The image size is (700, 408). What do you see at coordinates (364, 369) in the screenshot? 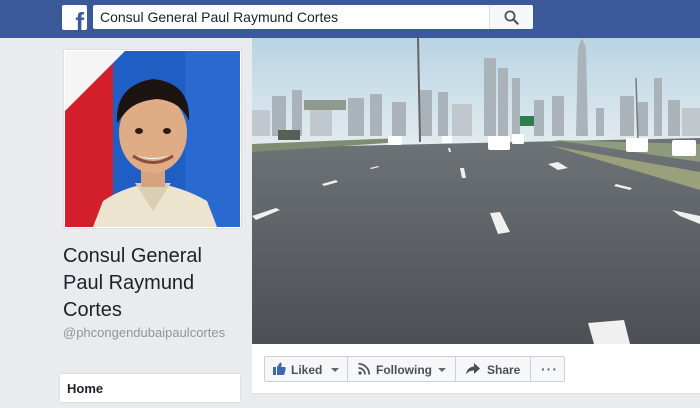
I see `rss-icon` at bounding box center [364, 369].